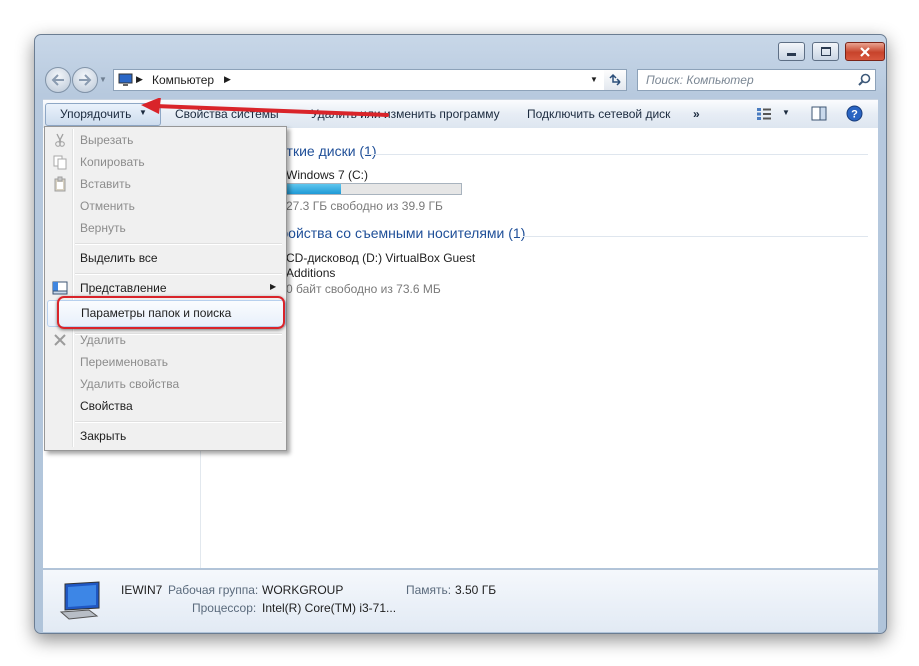  What do you see at coordinates (864, 79) in the screenshot?
I see `search-icon` at bounding box center [864, 79].